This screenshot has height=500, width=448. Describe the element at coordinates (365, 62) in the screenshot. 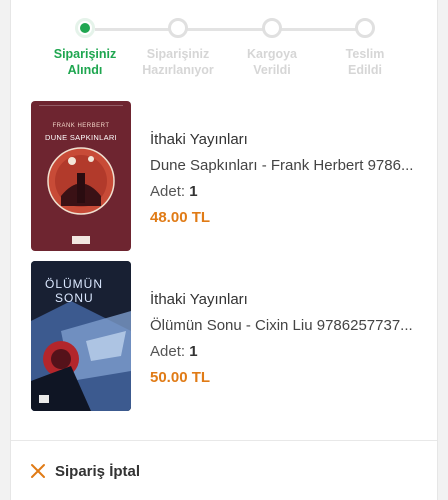

I see `step-label: Teslim Edildi` at that location.